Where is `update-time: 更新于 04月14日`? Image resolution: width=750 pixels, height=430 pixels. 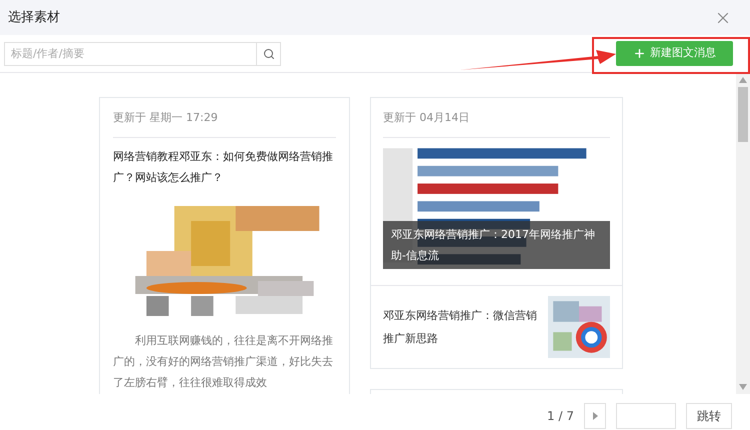 update-time: 更新于 04月14日 is located at coordinates (496, 124).